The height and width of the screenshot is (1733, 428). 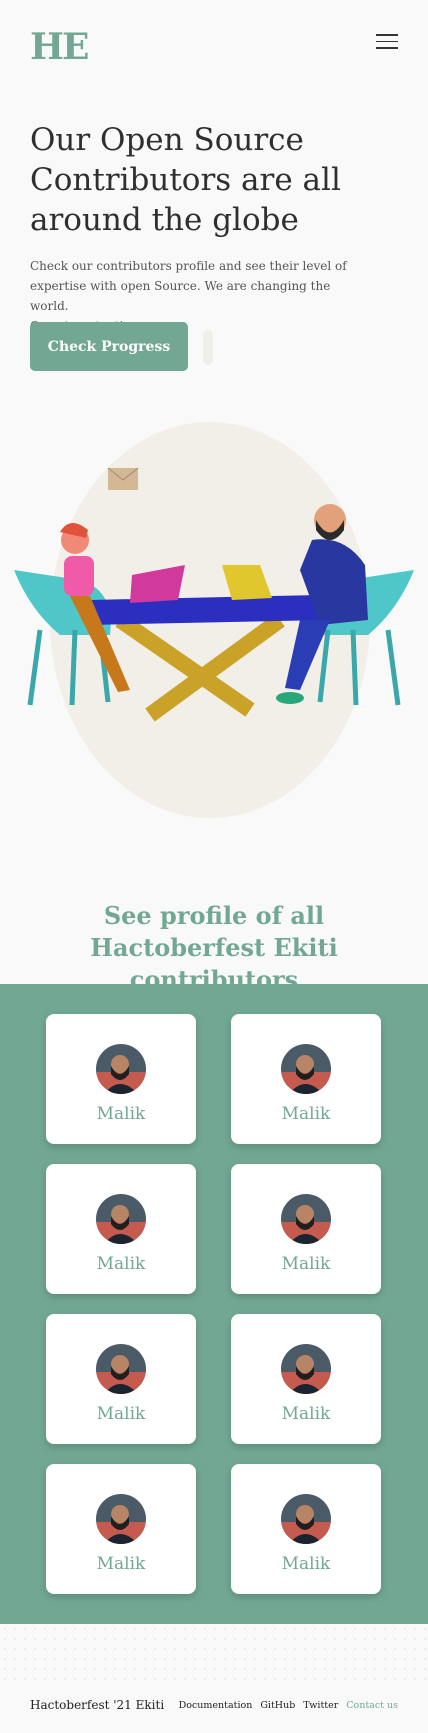 What do you see at coordinates (277, 1705) in the screenshot?
I see `footer-link-github: GitHub` at bounding box center [277, 1705].